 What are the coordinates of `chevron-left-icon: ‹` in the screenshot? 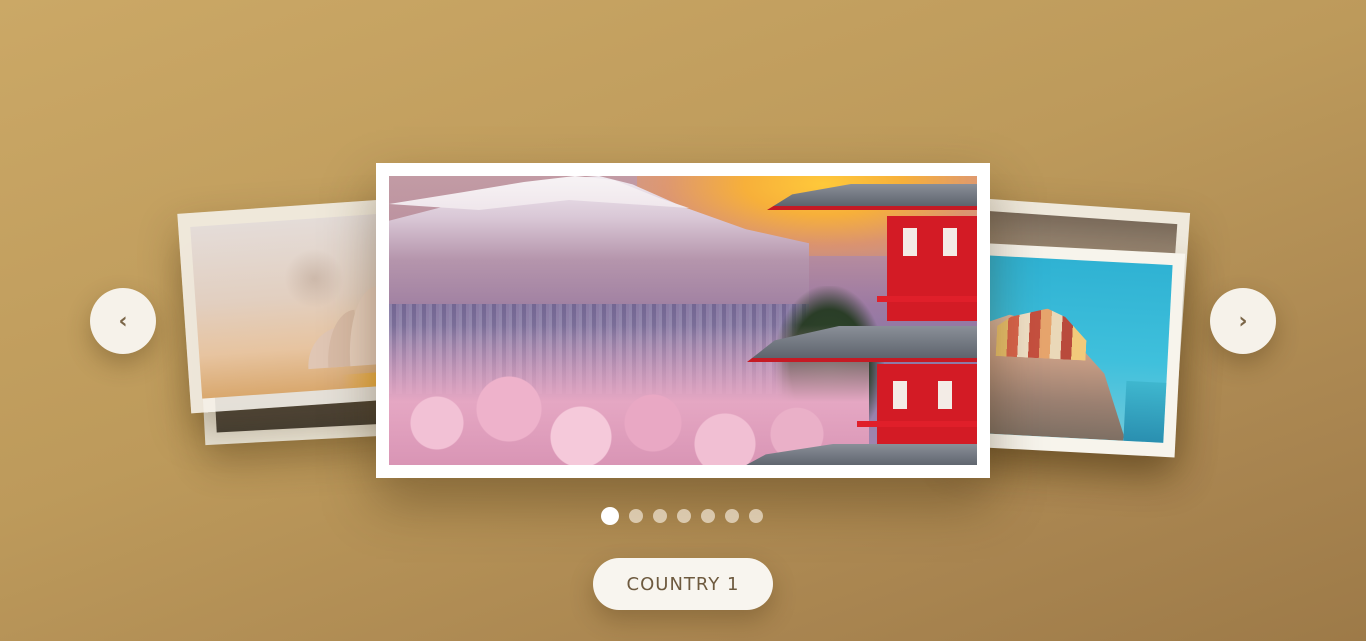 It's located at (123, 321).